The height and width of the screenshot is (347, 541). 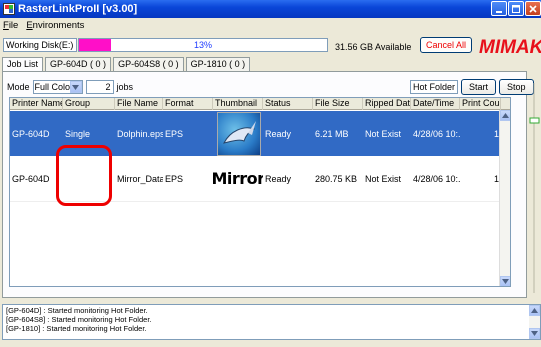 I want to click on cell-thumbnail: Mirror, so click(x=238, y=178).